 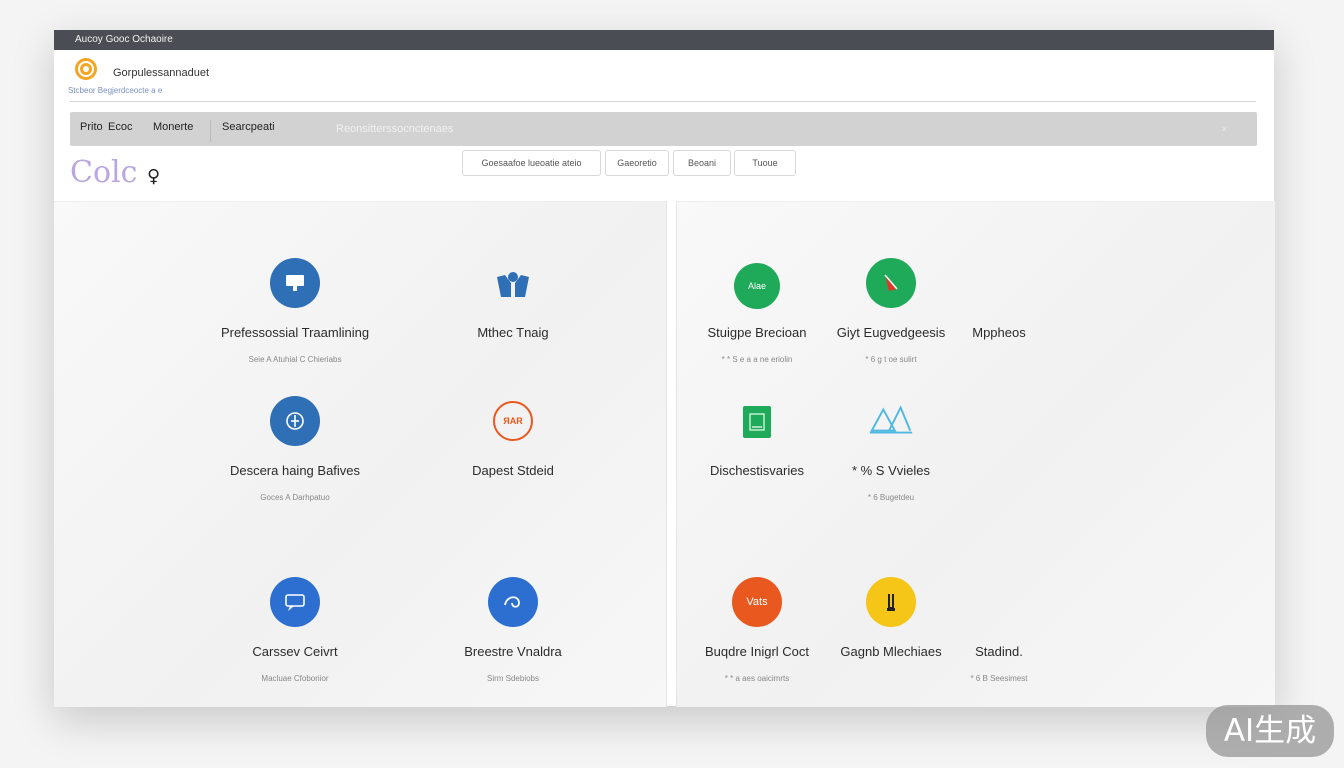 What do you see at coordinates (91, 127) in the screenshot?
I see `nav-item-prito: Prito` at bounding box center [91, 127].